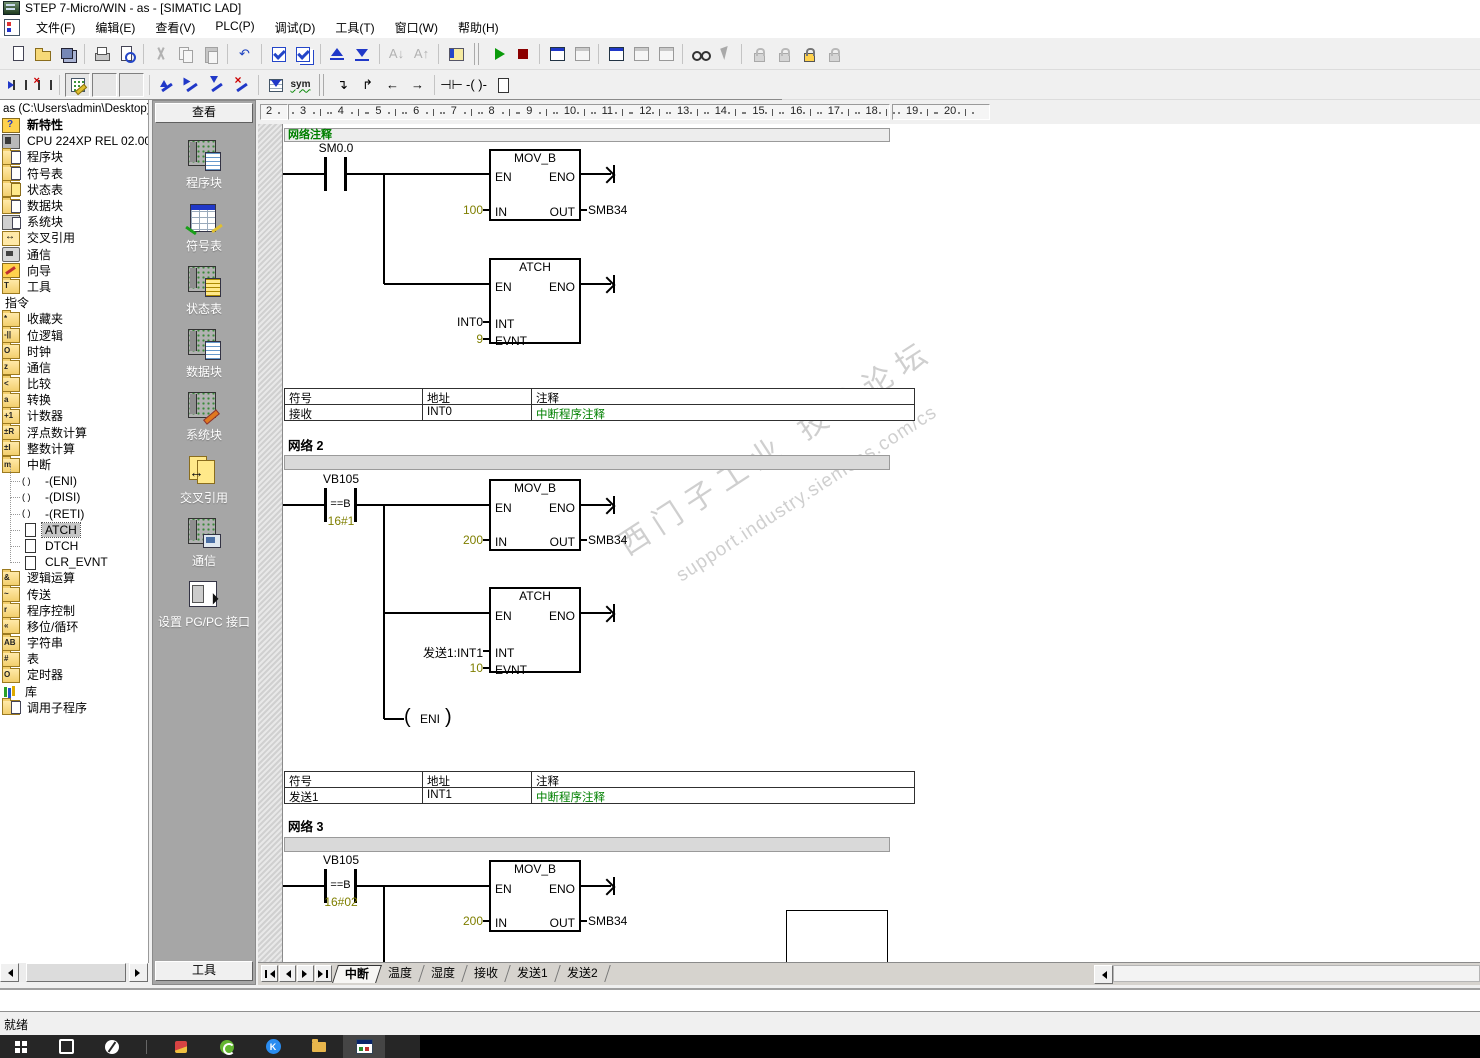  I want to click on taskbar-app-red-button, so click(181, 1046).